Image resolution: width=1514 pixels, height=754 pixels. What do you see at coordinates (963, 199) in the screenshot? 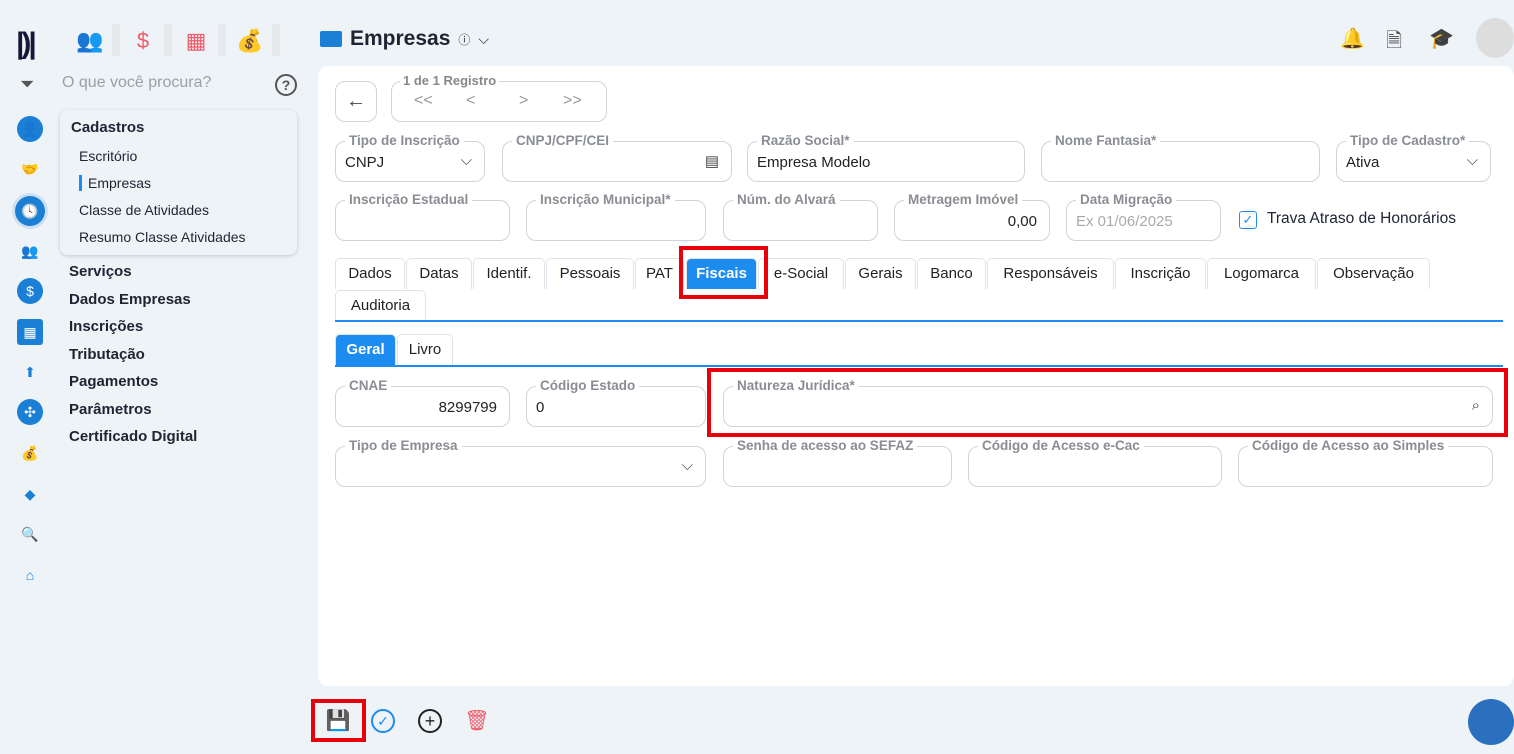
I see `field-label: Metragem Imóvel` at bounding box center [963, 199].